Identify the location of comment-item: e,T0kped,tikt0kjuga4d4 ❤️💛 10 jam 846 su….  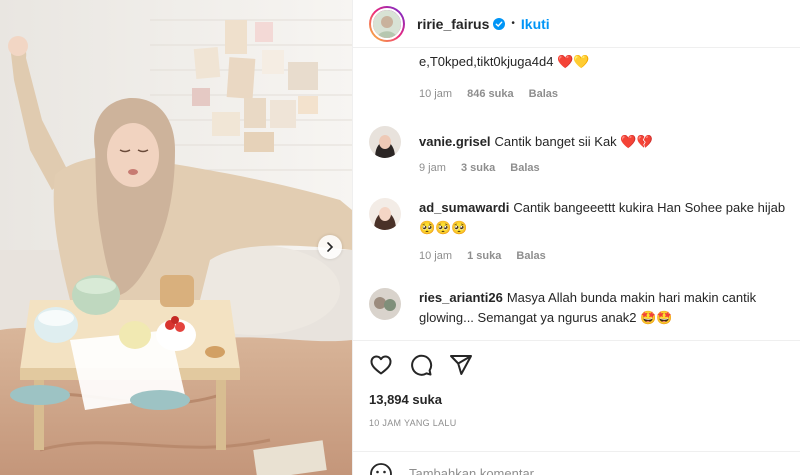
(579, 82).